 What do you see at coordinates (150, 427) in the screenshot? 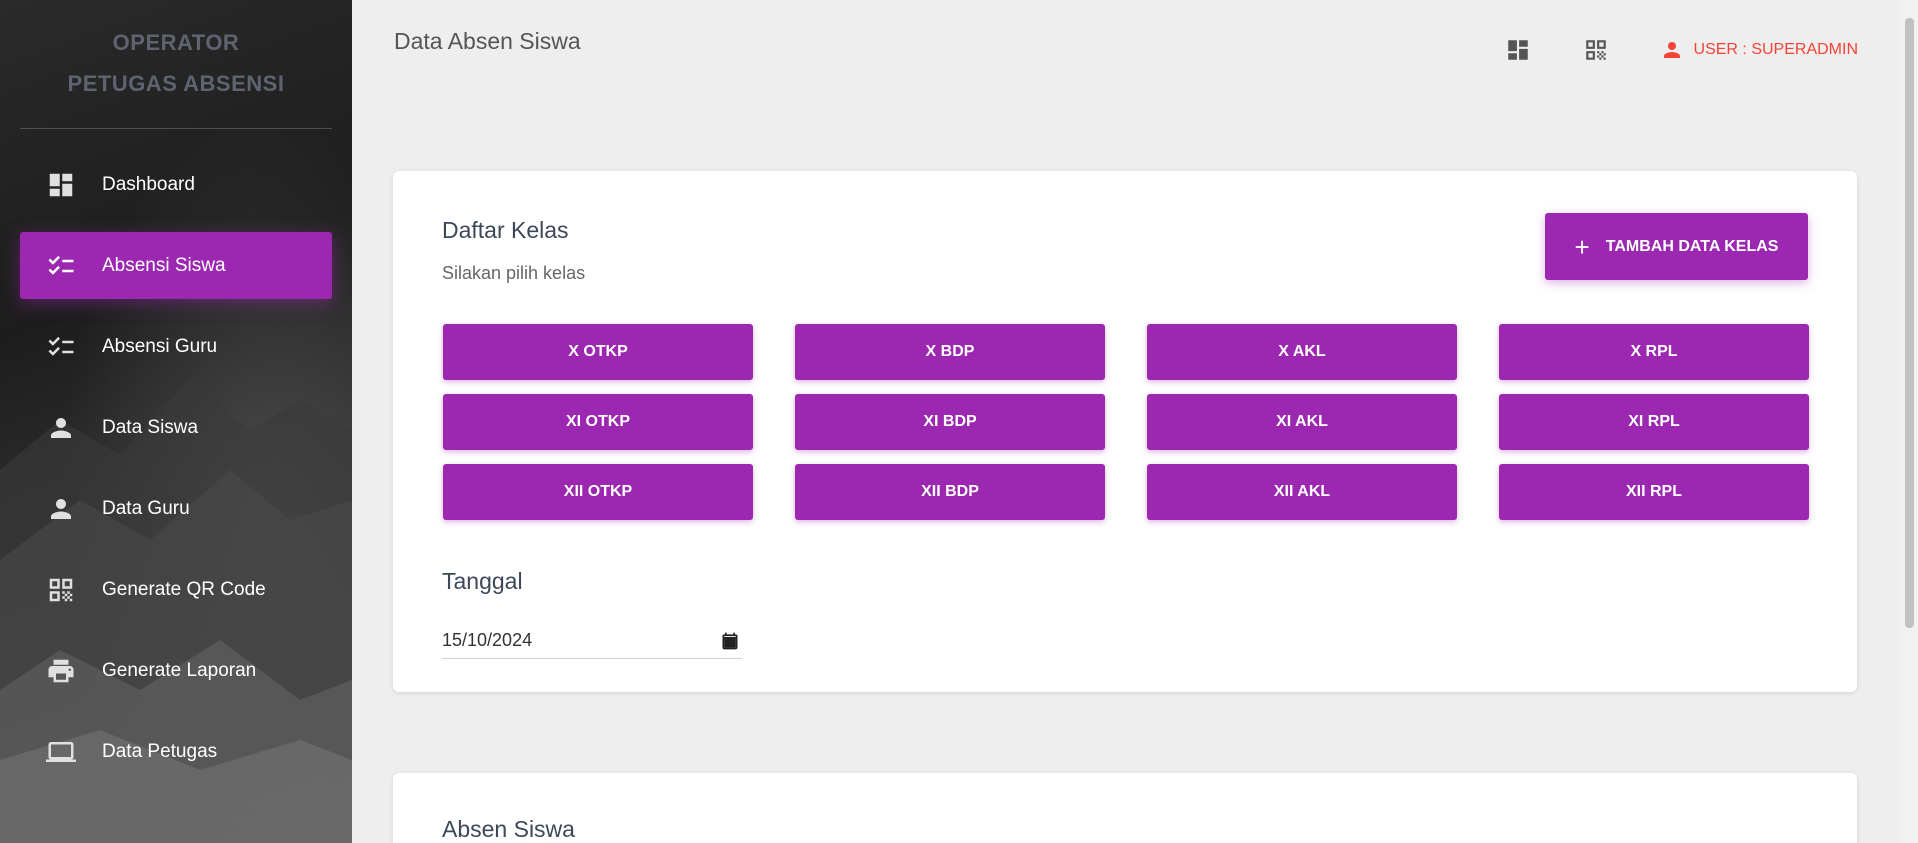
I see `sidebar-item-label: Data Siswa` at bounding box center [150, 427].